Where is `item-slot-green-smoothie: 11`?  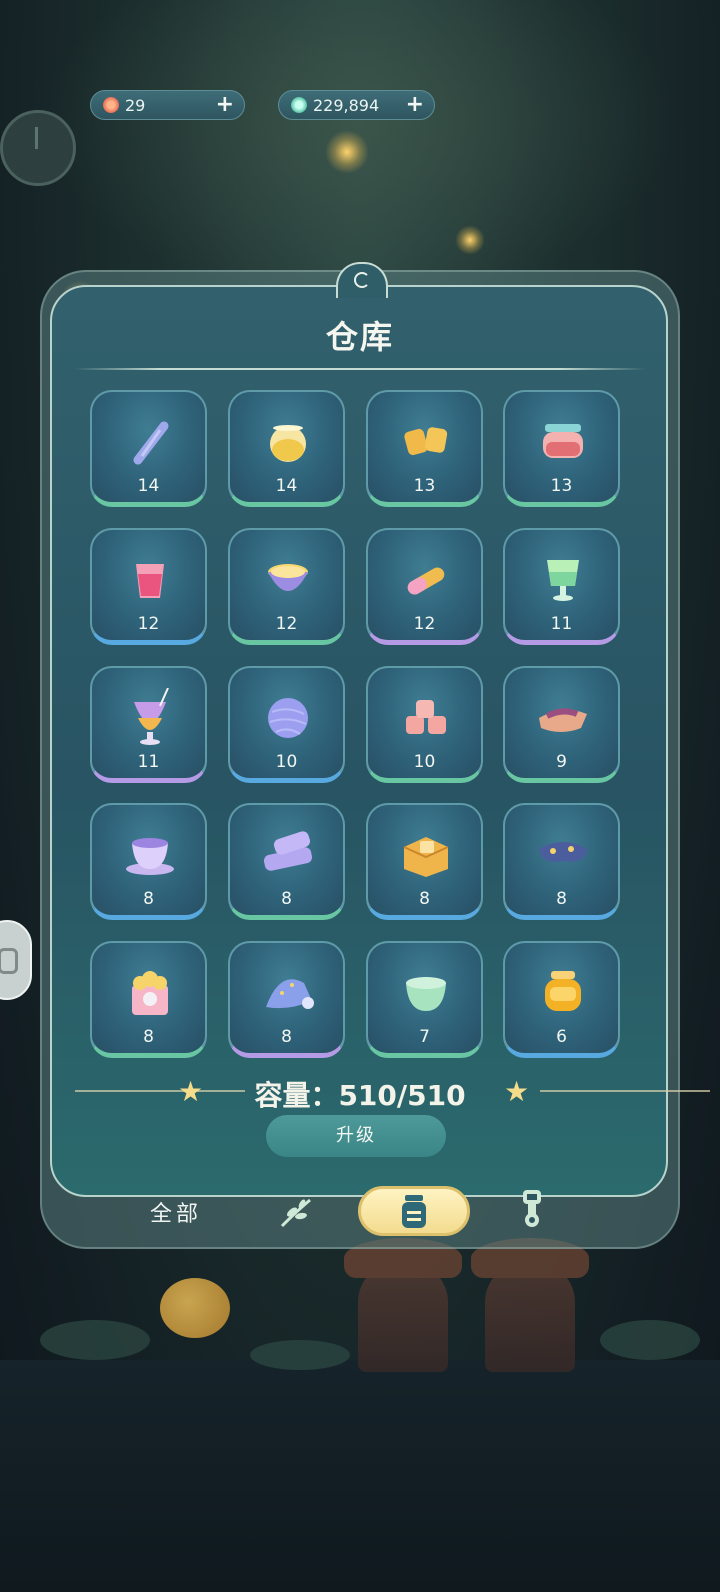
item-slot-green-smoothie: 11 is located at coordinates (561, 586).